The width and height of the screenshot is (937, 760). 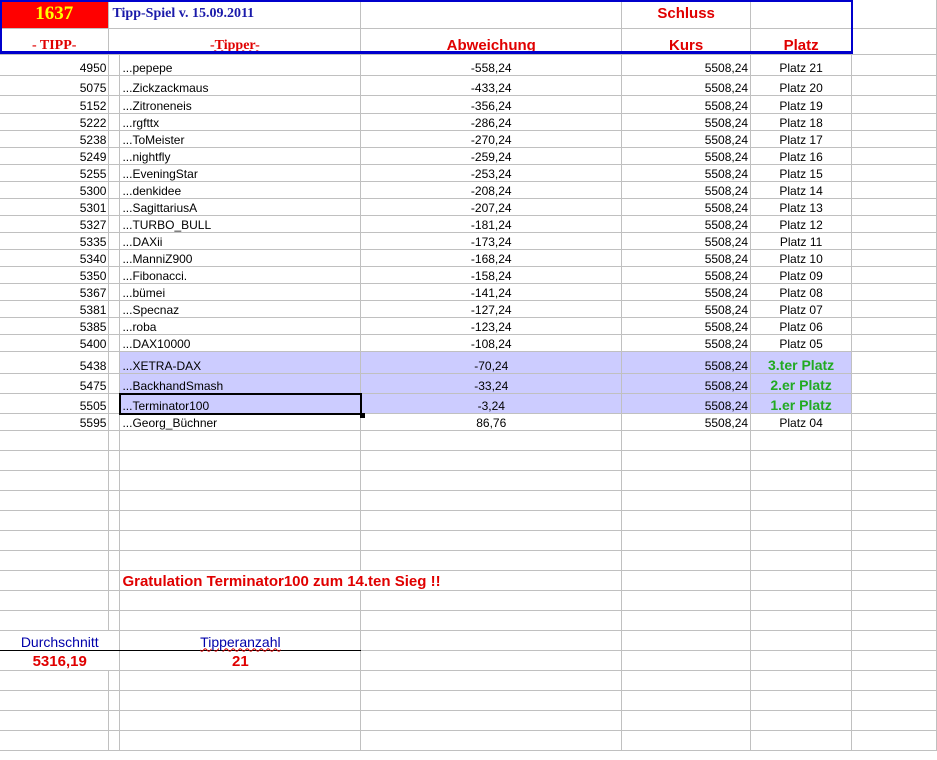 What do you see at coordinates (801, 104) in the screenshot?
I see `platz-cell: Platz 19` at bounding box center [801, 104].